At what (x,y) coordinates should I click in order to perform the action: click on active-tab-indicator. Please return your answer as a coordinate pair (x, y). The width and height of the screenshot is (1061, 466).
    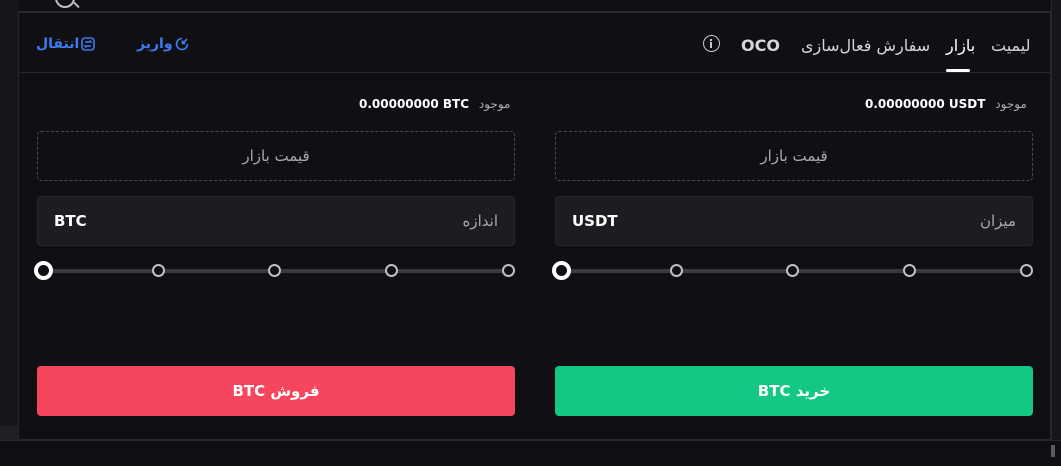
    Looking at the image, I should click on (958, 70).